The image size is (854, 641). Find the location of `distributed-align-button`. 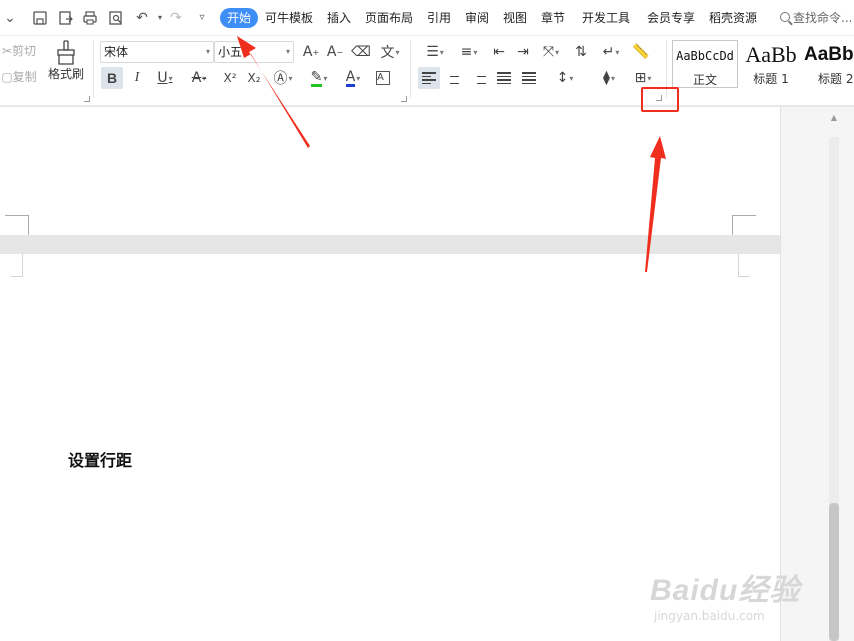

distributed-align-button is located at coordinates (529, 78).